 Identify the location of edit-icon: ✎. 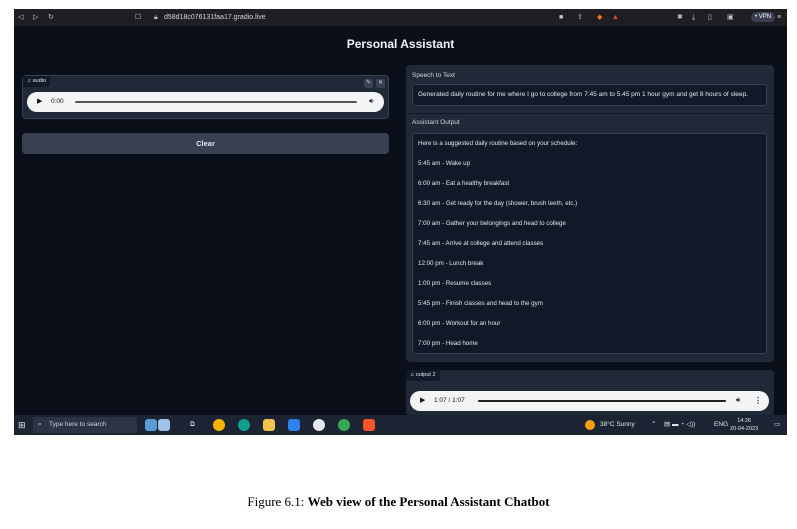
(368, 83).